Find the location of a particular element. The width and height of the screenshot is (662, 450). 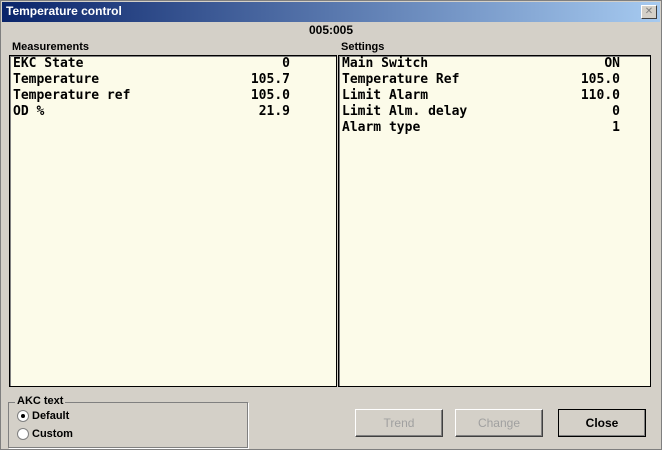

radio-custom-label: Custom is located at coordinates (52, 434).